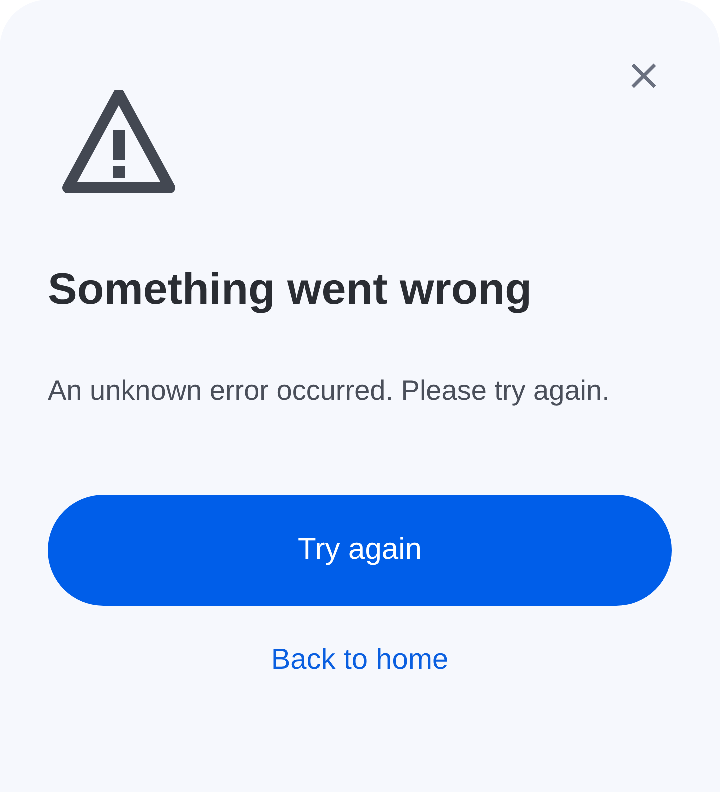  Describe the element at coordinates (644, 76) in the screenshot. I see `close-icon` at that location.